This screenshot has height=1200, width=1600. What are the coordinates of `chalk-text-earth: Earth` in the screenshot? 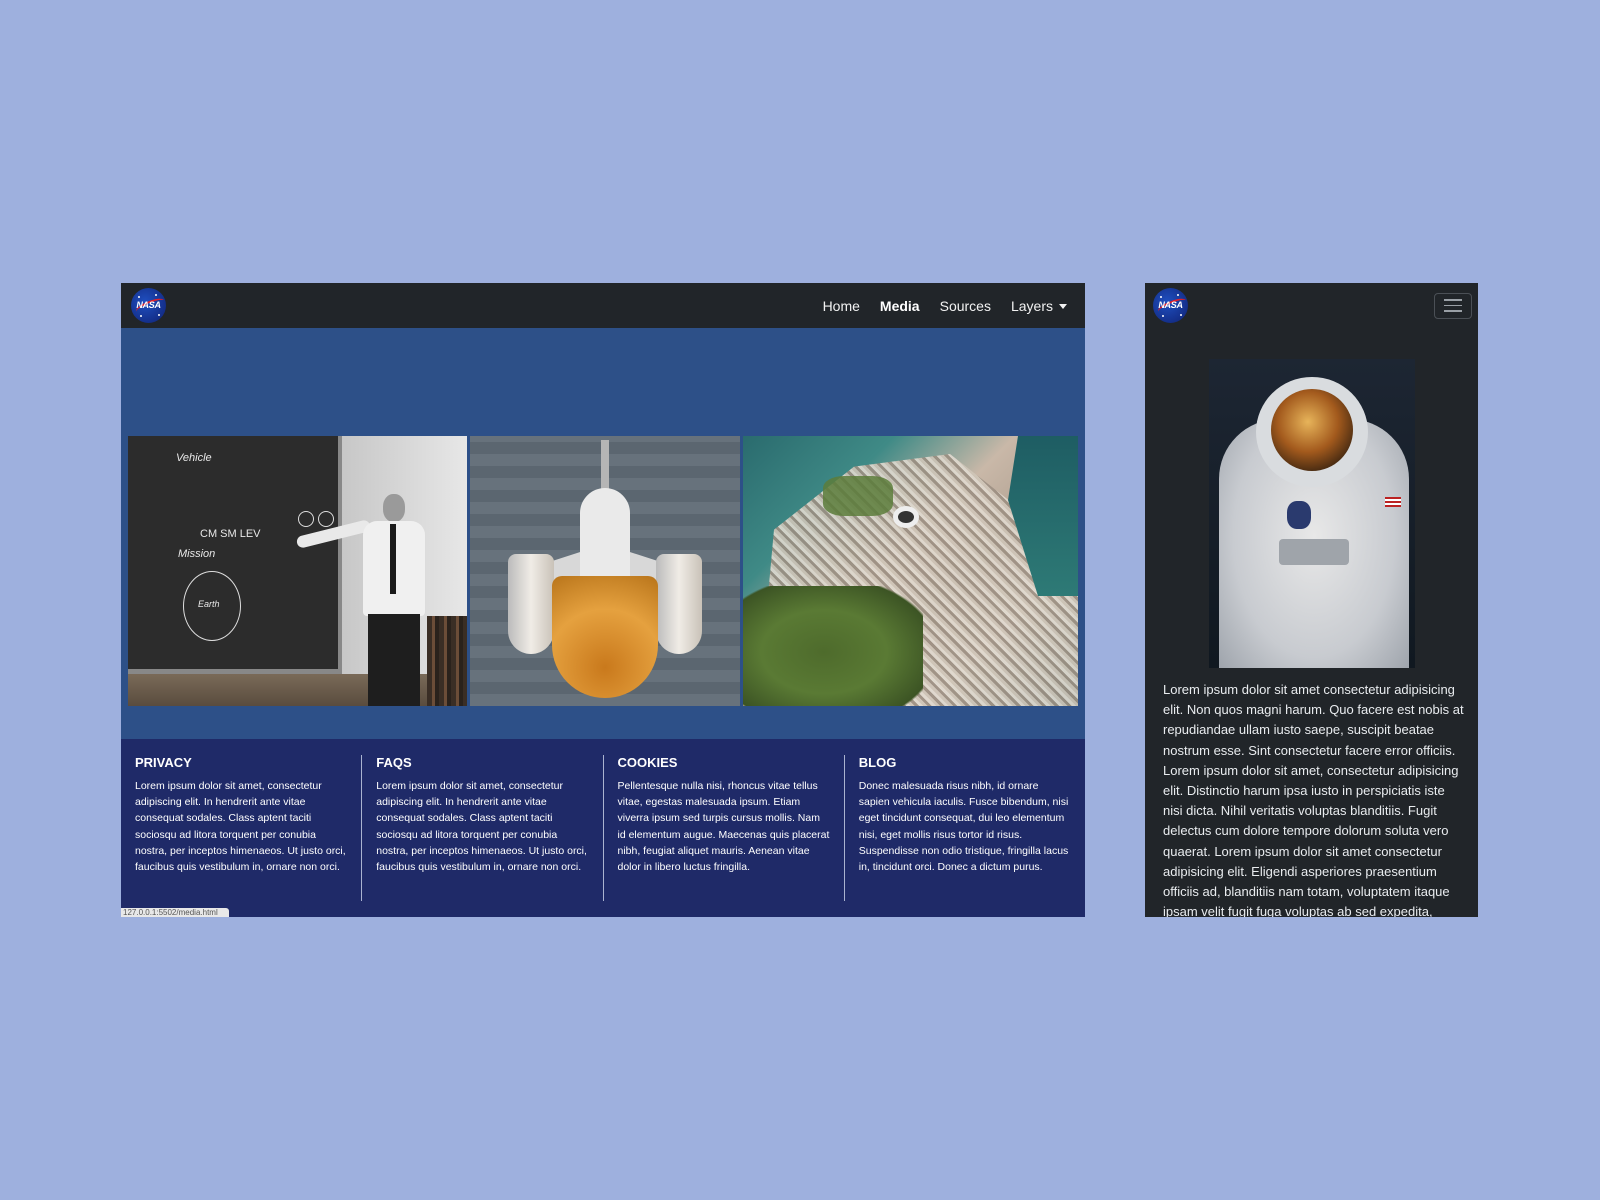 It's located at (209, 604).